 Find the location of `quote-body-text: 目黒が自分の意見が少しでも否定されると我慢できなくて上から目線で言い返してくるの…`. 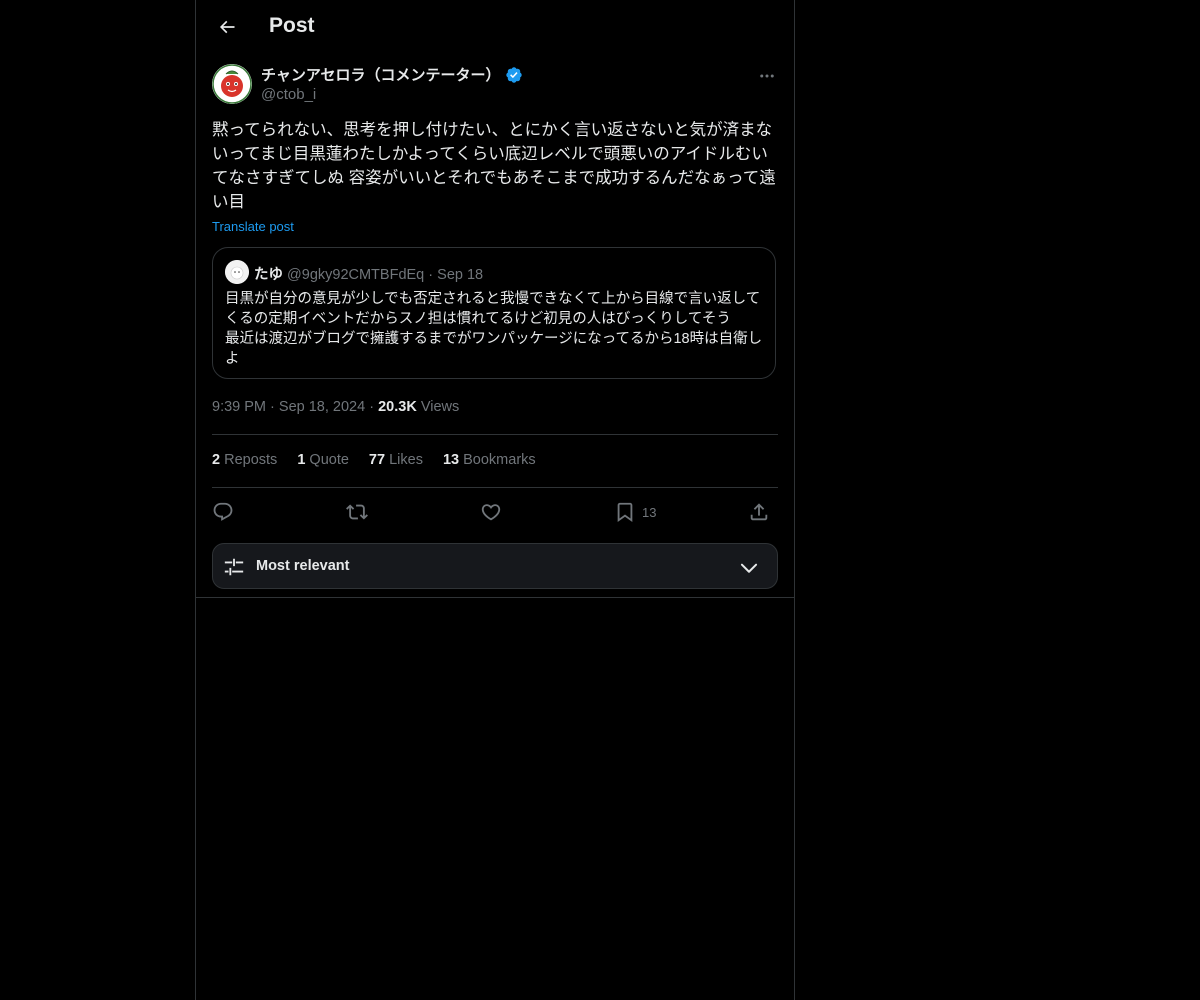

quote-body-text: 目黒が自分の意見が少しでも否定されると我慢できなくて上から目線で言い返してくるの… is located at coordinates (494, 329).